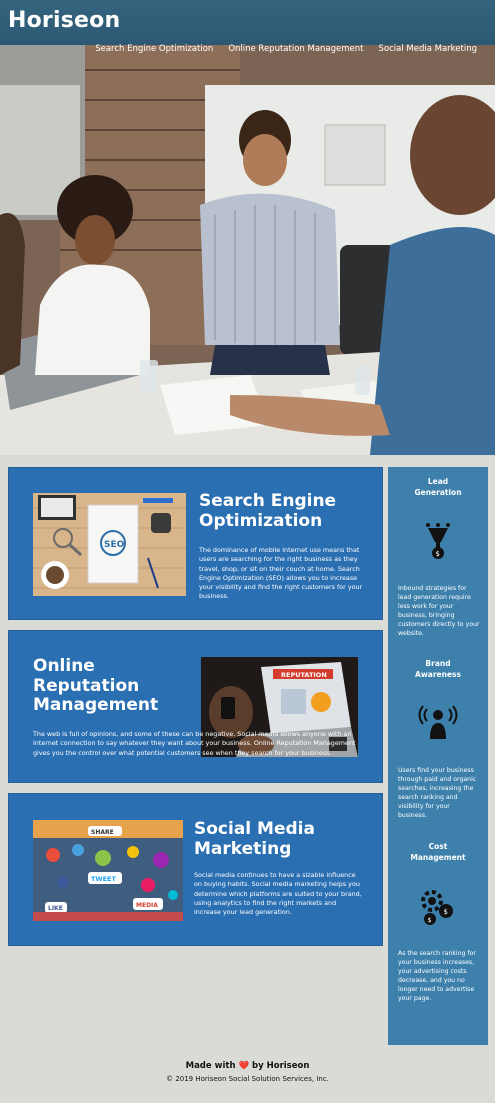 This screenshot has height=1103, width=495. Describe the element at coordinates (64, 20) in the screenshot. I see `site-logo: Horiseon` at that location.